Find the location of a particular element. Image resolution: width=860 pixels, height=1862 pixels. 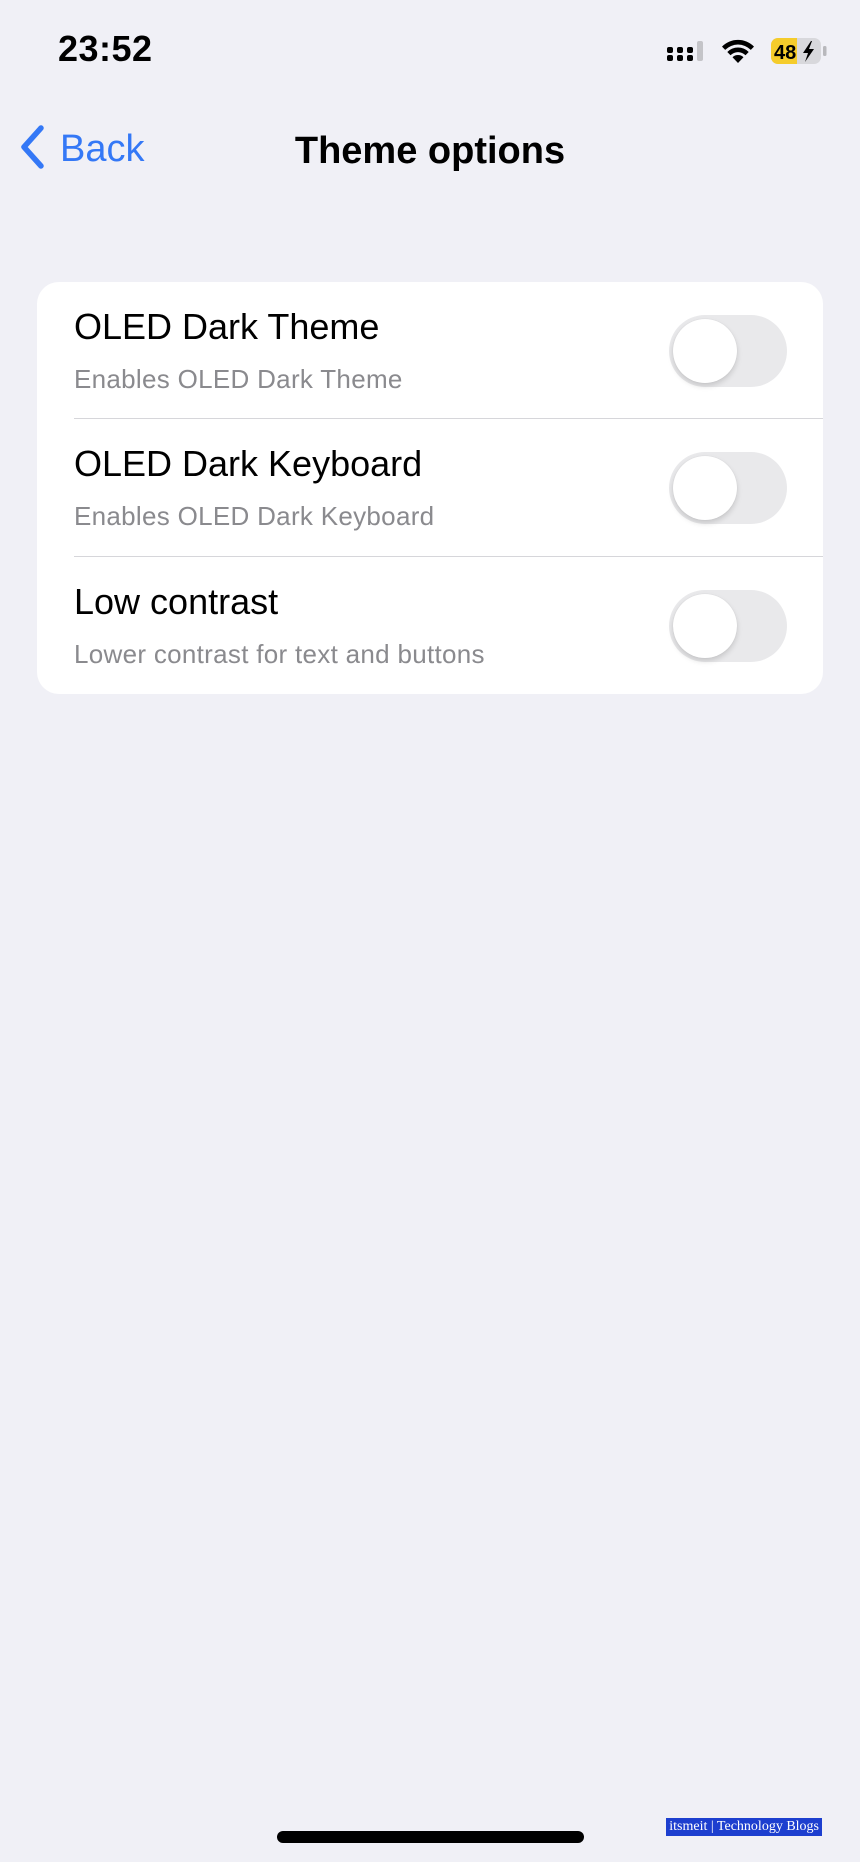

low-contrast-toggle is located at coordinates (728, 626).